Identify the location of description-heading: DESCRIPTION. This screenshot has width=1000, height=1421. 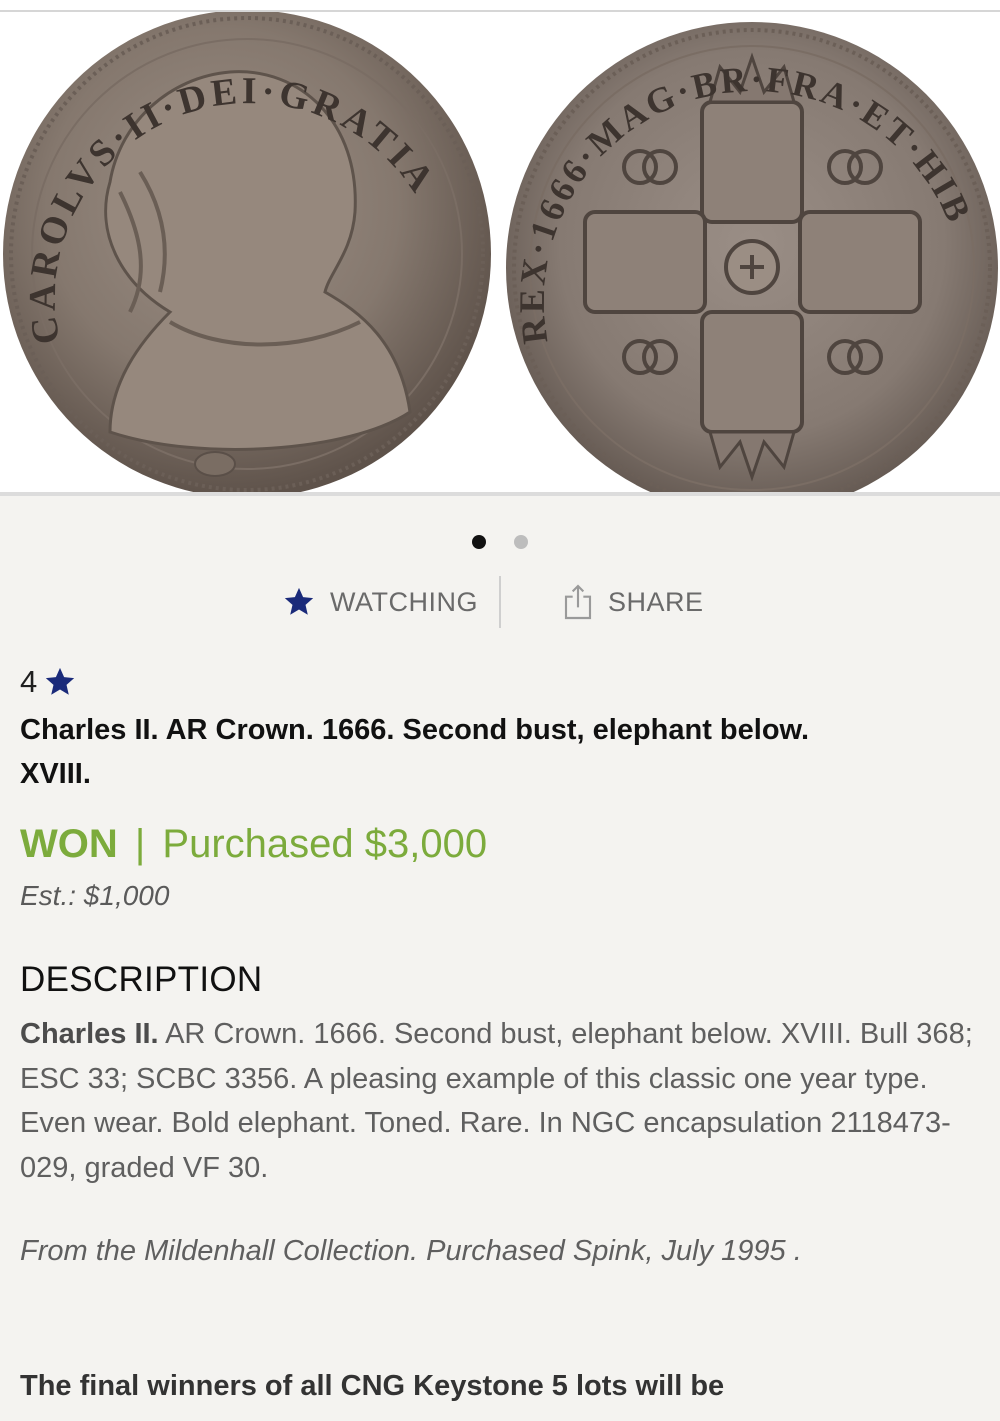
(141, 979).